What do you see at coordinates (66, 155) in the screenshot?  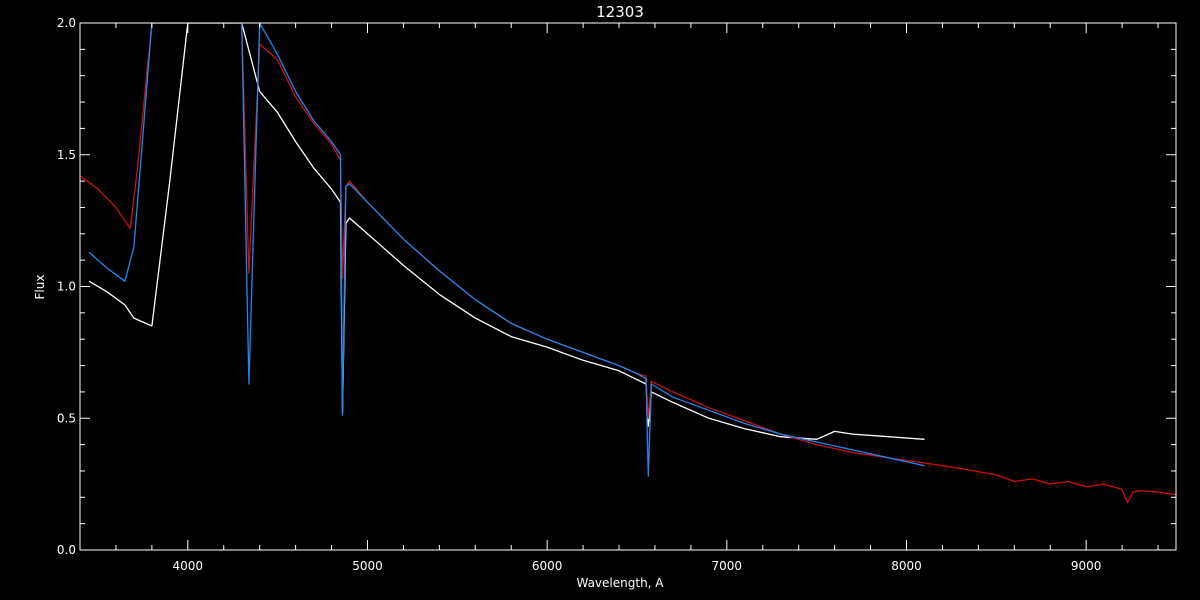 I see `y-tick-label: 1.5` at bounding box center [66, 155].